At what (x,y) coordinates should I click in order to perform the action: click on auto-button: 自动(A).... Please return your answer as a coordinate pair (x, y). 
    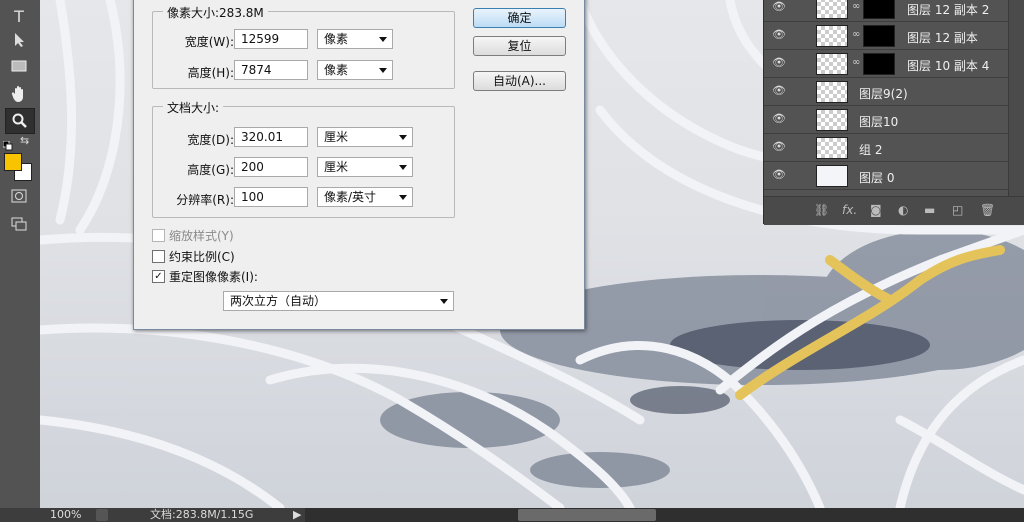
    Looking at the image, I should click on (519, 81).